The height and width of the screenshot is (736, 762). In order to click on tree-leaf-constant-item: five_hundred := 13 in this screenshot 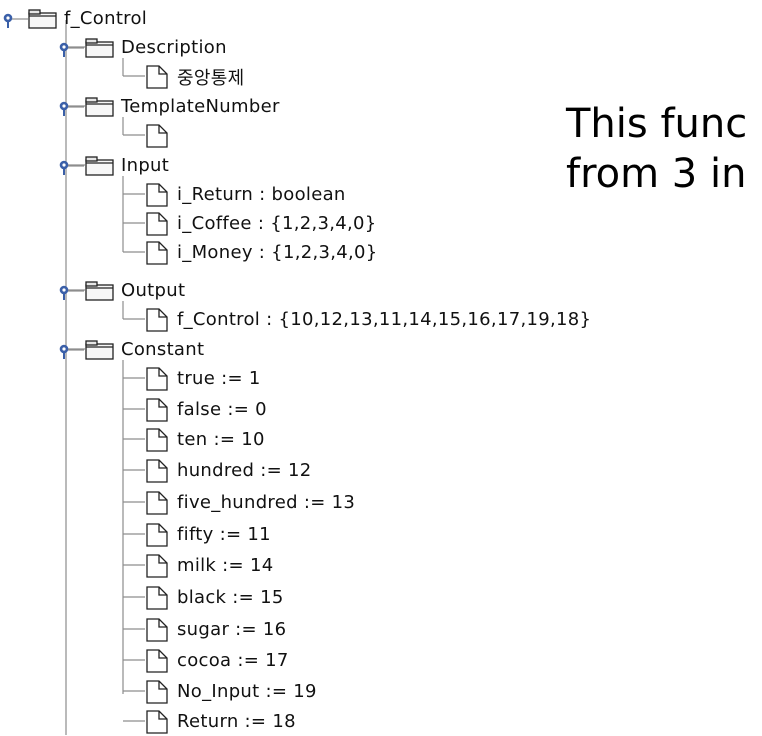, I will do `click(250, 502)`.